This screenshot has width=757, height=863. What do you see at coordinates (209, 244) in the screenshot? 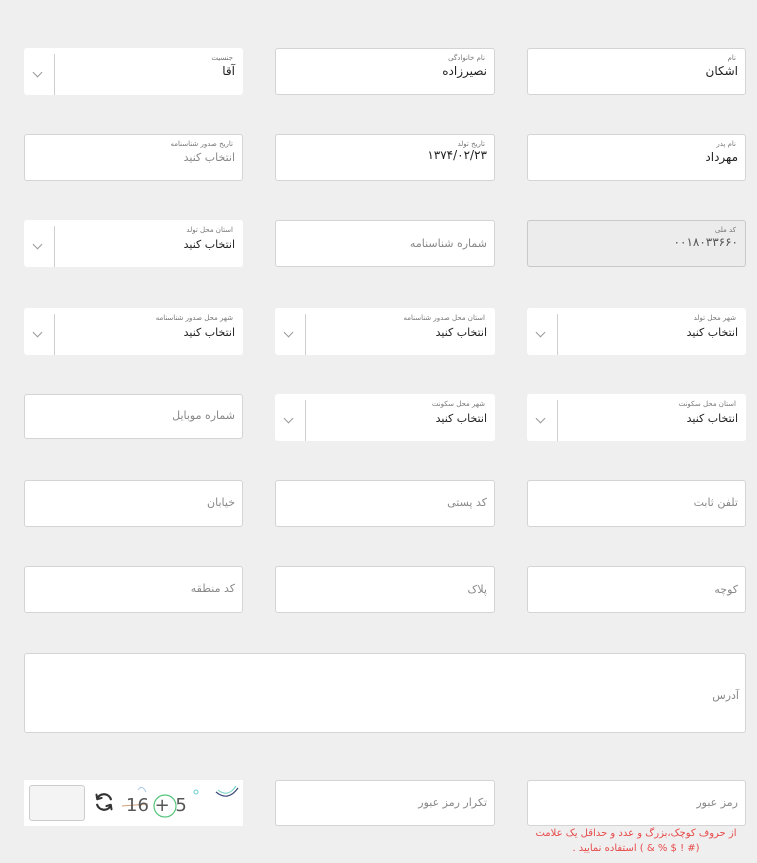
I see `birth-province-value: انتخاب کنید` at bounding box center [209, 244].